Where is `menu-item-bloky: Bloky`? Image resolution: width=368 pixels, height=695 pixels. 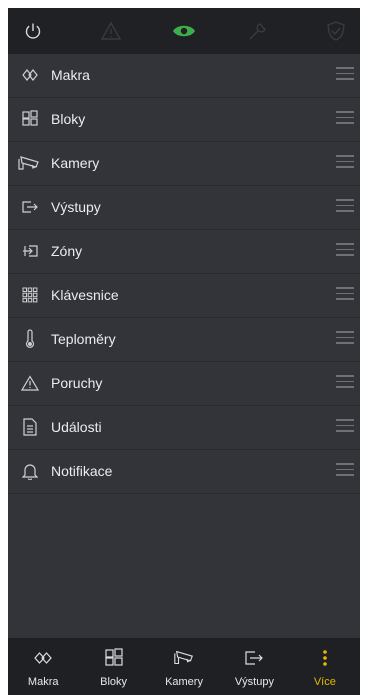
menu-item-bloky: Bloky is located at coordinates (184, 120).